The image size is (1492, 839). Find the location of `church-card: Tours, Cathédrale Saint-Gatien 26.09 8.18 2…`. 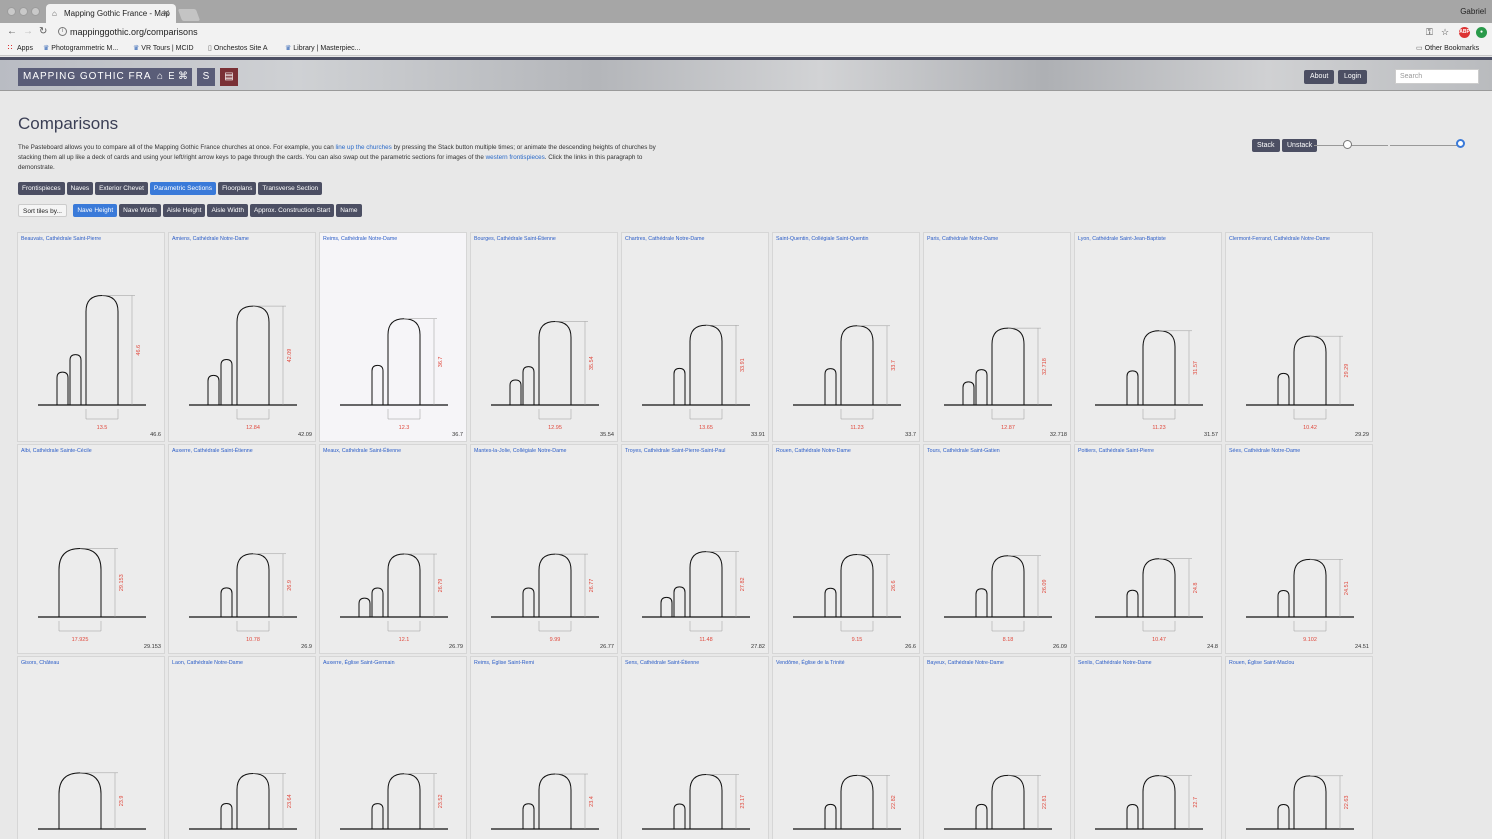

church-card: Tours, Cathédrale Saint-Gatien 26.09 8.18 2… is located at coordinates (997, 549).